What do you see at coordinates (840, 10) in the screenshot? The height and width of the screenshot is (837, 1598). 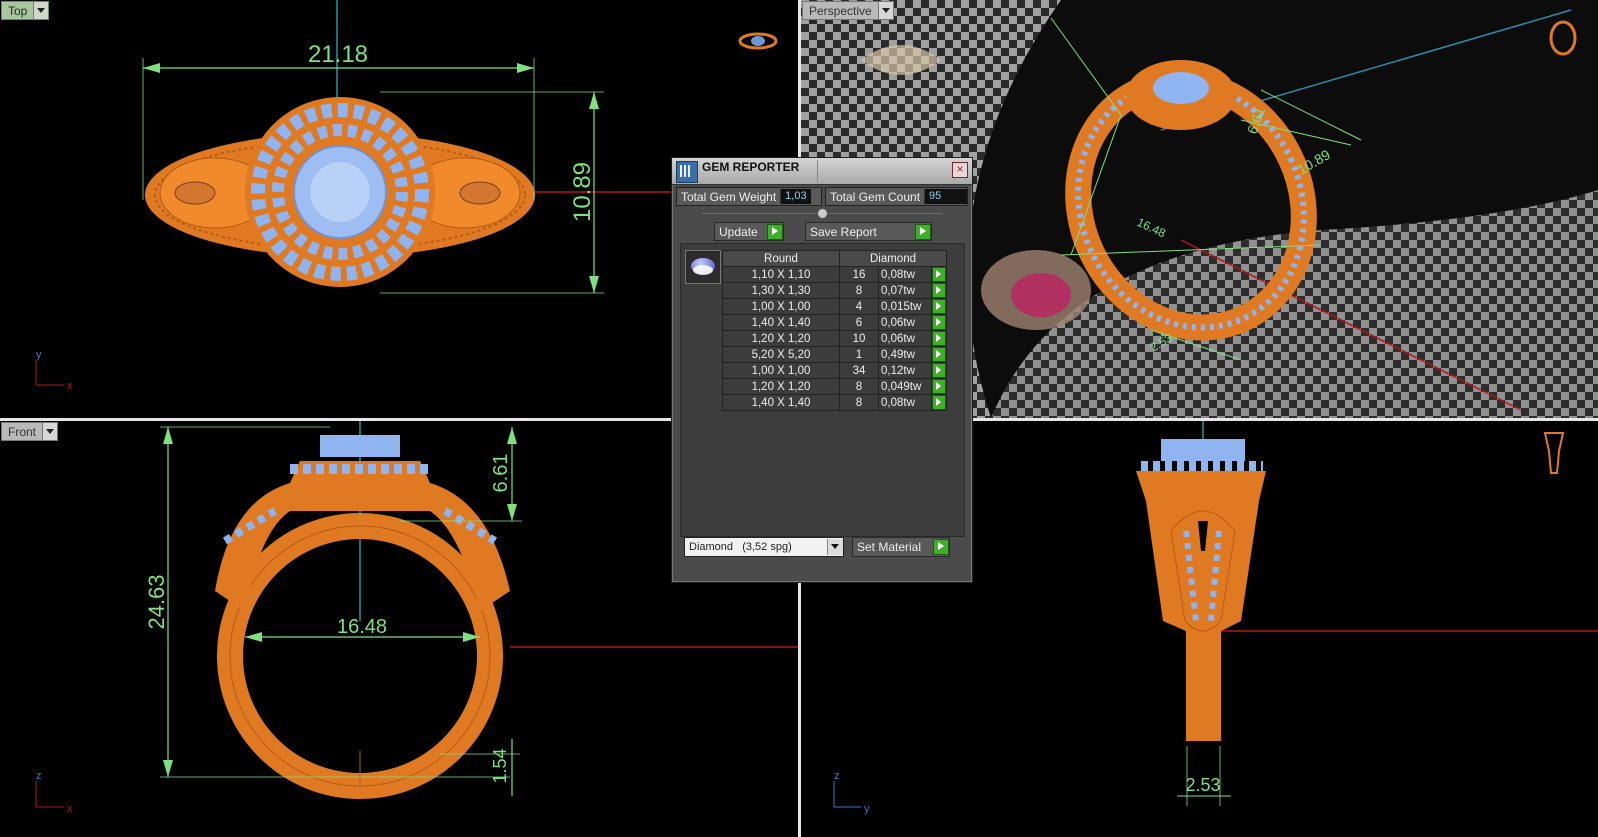 I see `viewport-perspective-name: Perspective` at bounding box center [840, 10].